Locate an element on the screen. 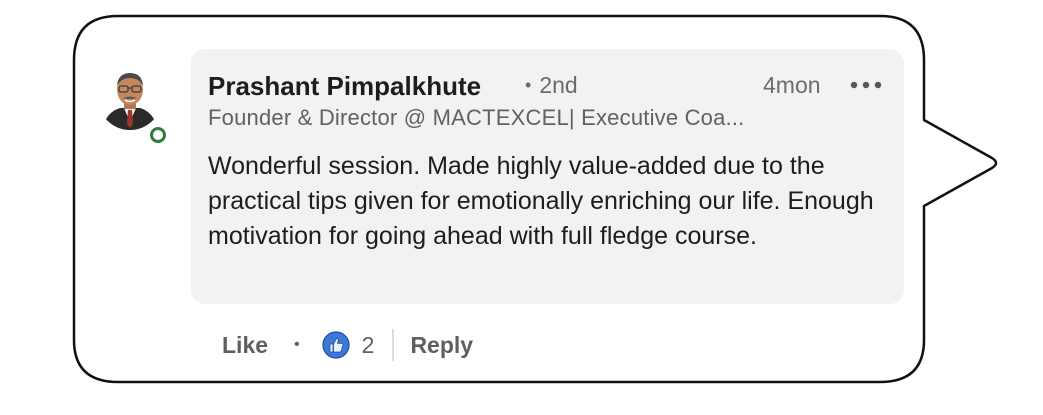 The image size is (1043, 415). comment-actions: Like • 2 Reply is located at coordinates (347, 345).